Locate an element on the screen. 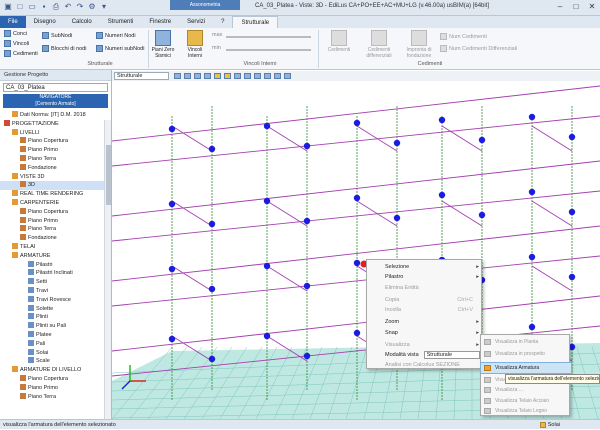  panel-scrollbar is located at coordinates (107, 269).